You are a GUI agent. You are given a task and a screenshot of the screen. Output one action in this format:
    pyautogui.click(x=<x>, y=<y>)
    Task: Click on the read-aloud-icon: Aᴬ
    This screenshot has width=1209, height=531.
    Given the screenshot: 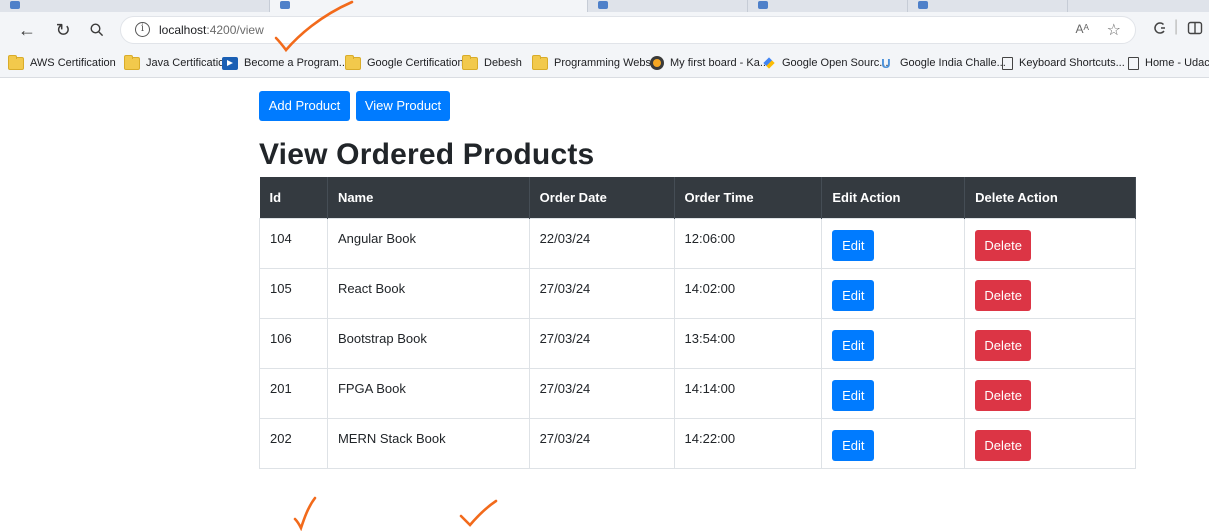 What is the action you would take?
    pyautogui.click(x=1082, y=29)
    